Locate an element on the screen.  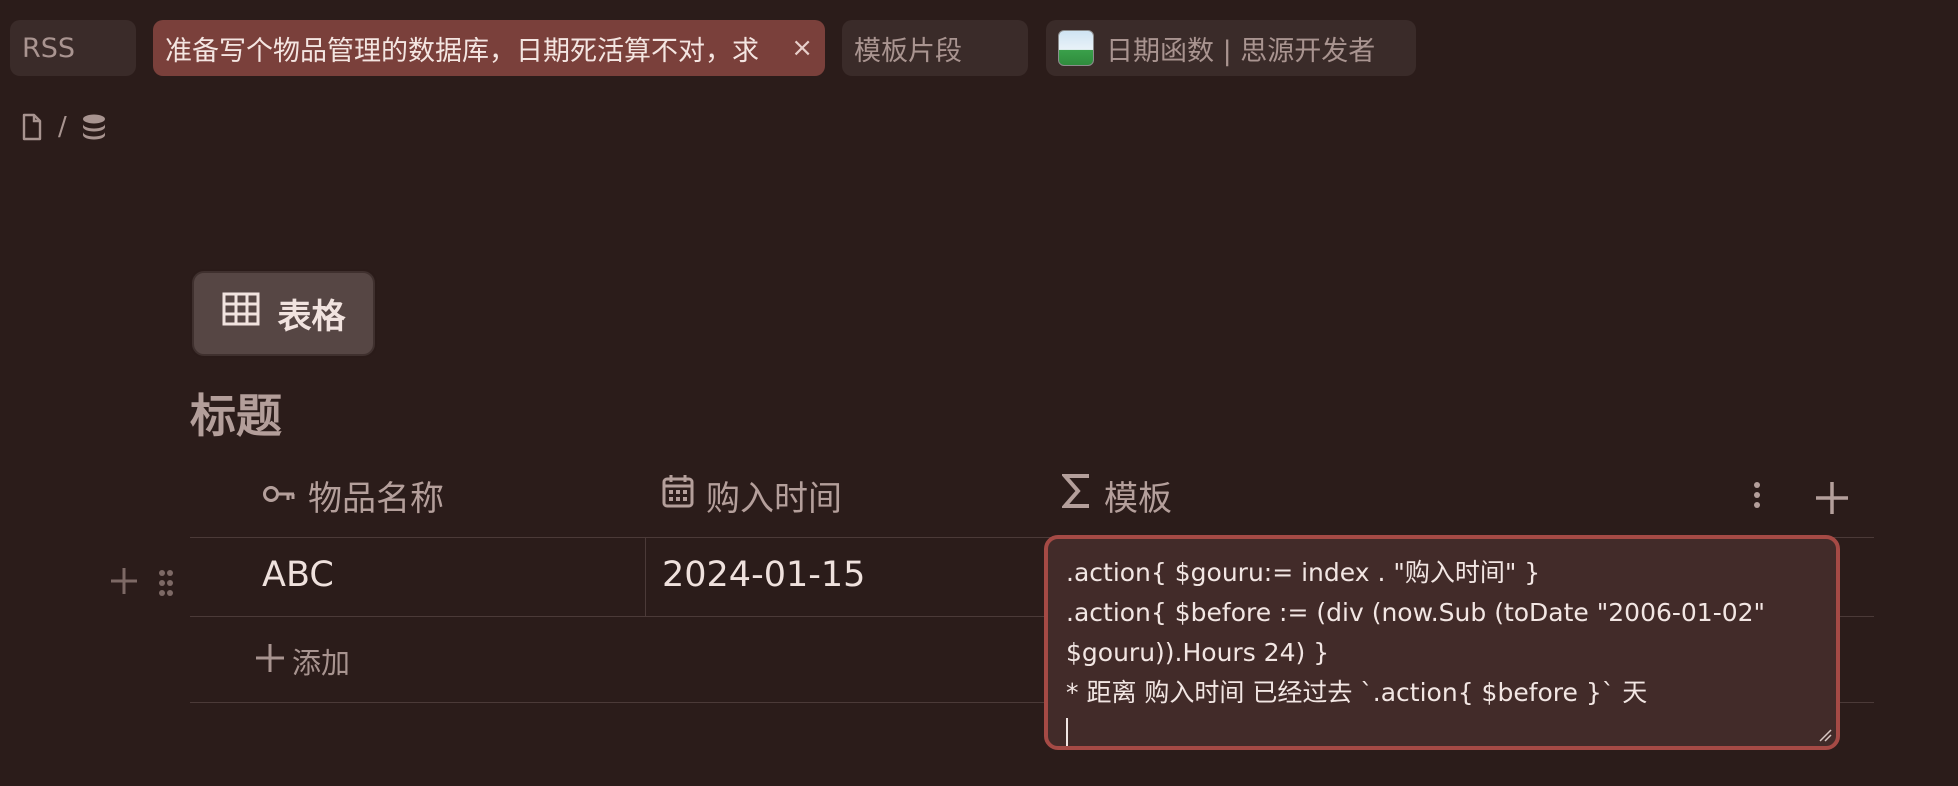
plus-icon is located at coordinates (270, 661).